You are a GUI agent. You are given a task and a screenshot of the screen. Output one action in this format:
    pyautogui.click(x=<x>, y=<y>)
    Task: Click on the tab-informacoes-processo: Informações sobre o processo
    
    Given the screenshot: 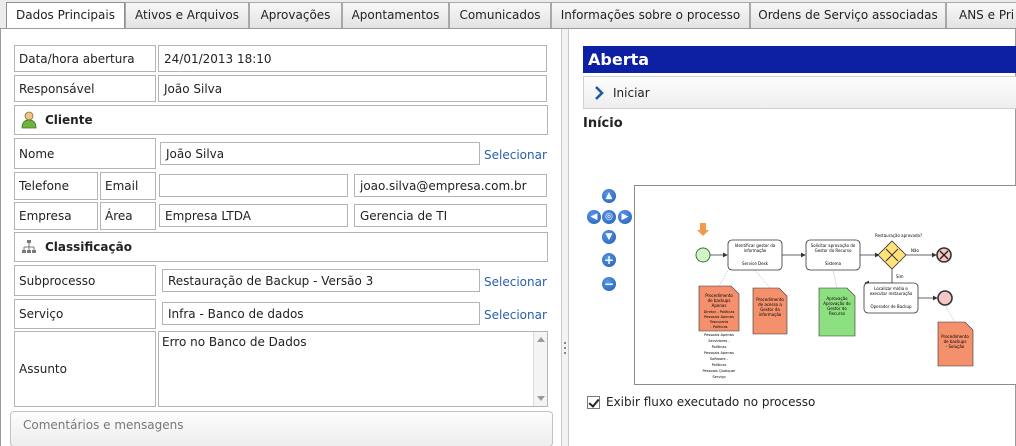 What is the action you would take?
    pyautogui.click(x=650, y=15)
    